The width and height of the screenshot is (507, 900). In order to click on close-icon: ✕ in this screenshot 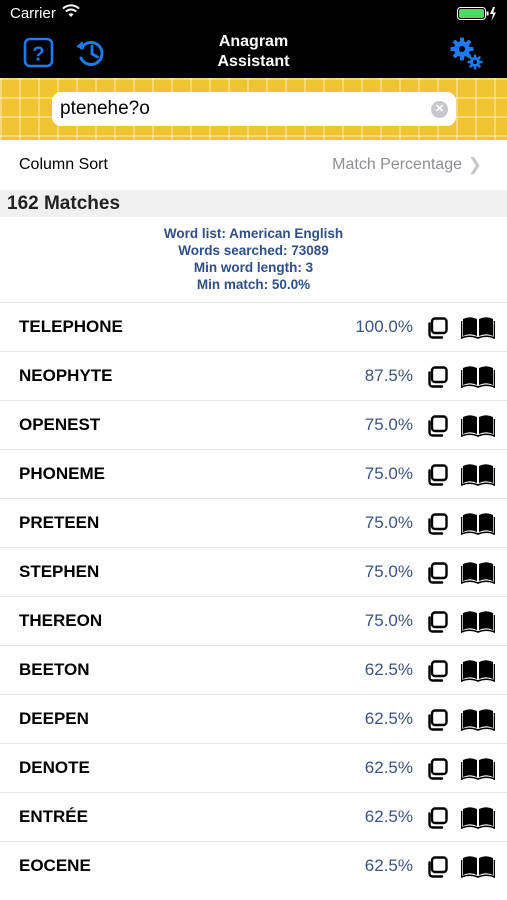, I will do `click(439, 109)`.